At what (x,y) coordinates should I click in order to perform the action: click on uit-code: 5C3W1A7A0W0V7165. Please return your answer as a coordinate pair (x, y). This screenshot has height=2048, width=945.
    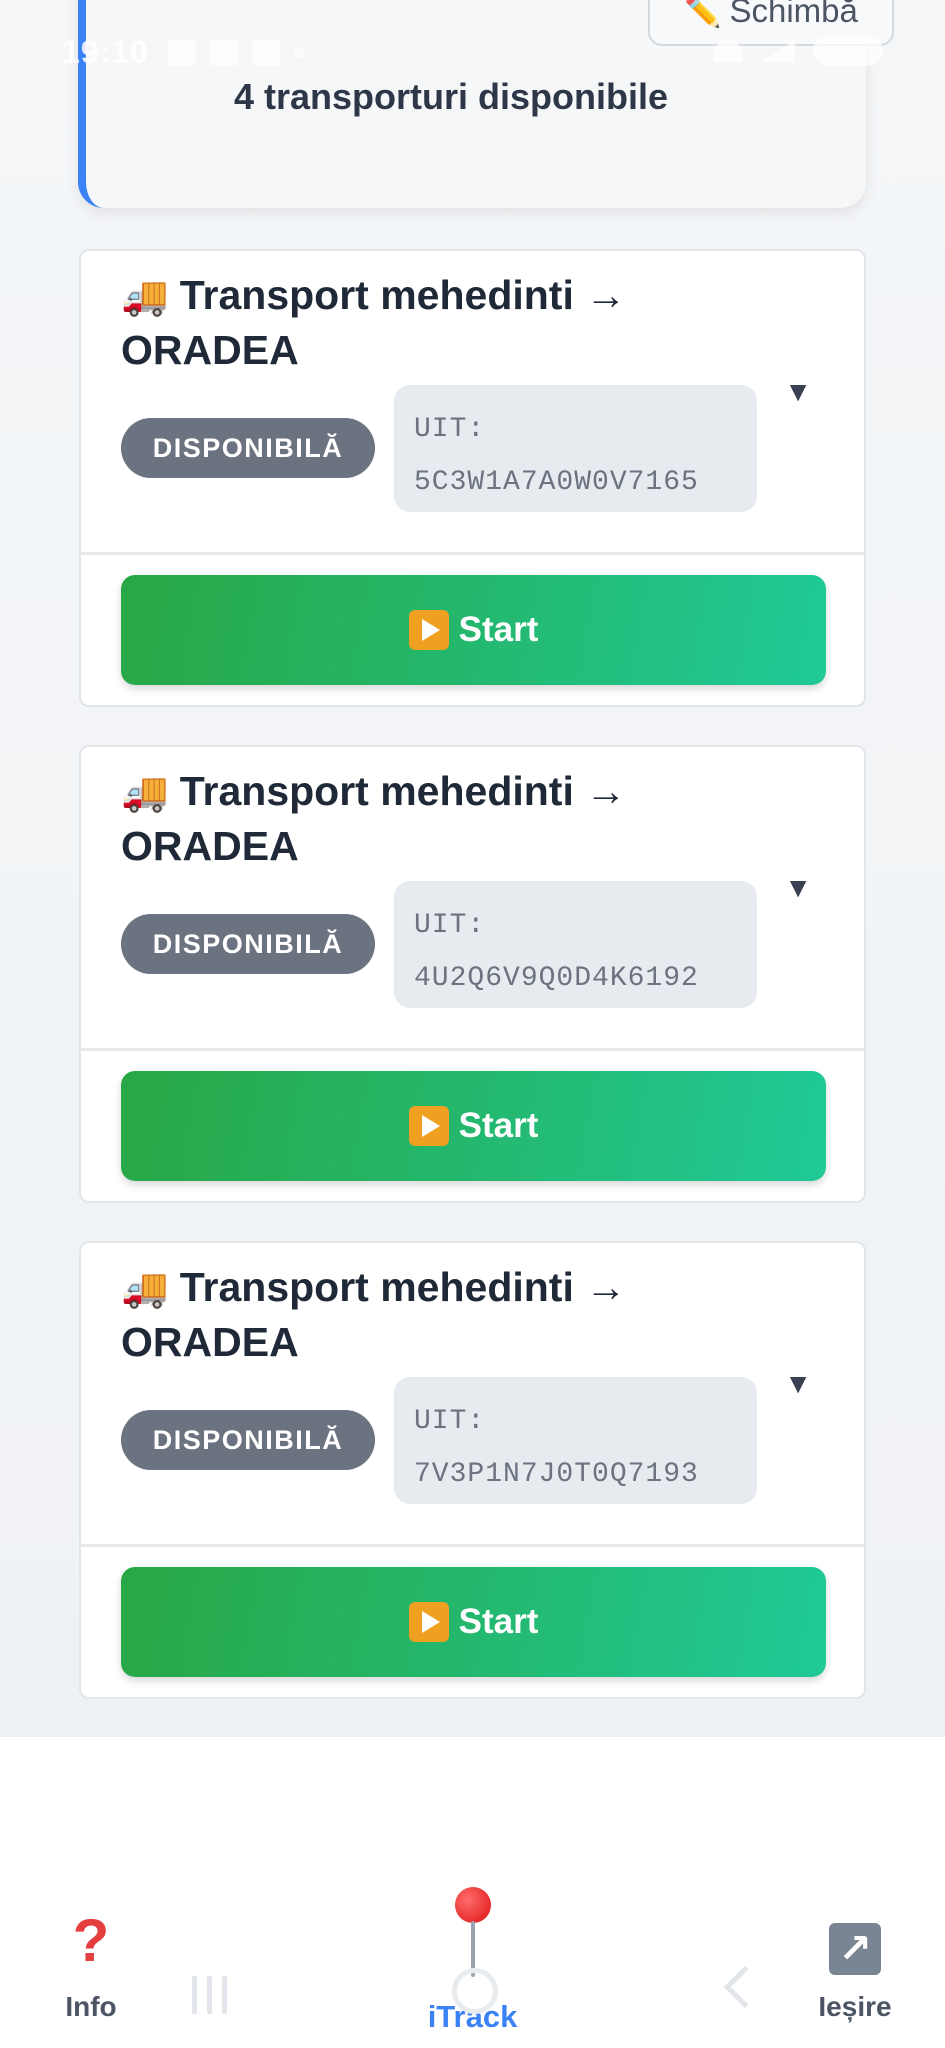
    Looking at the image, I should click on (556, 482).